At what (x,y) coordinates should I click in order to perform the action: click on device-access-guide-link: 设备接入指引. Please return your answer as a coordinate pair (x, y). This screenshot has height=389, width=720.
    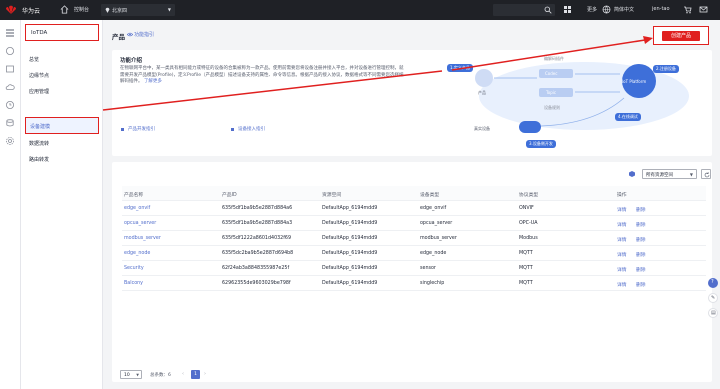
    Looking at the image, I should click on (251, 129).